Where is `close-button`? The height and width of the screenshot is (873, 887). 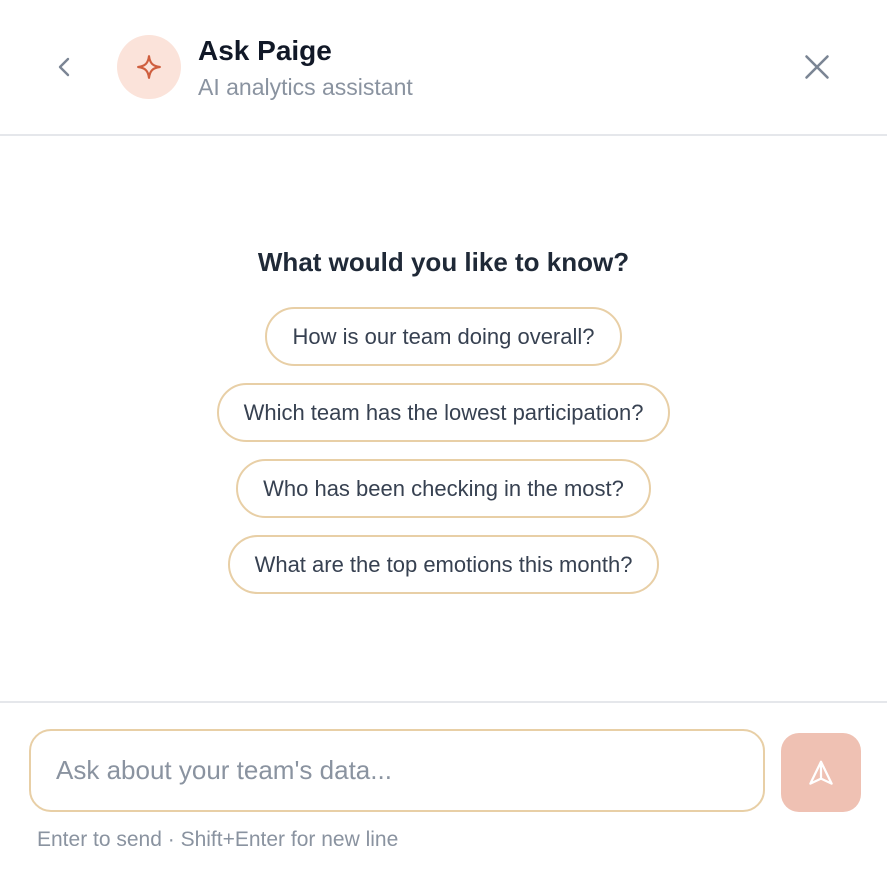
close-button is located at coordinates (817, 67).